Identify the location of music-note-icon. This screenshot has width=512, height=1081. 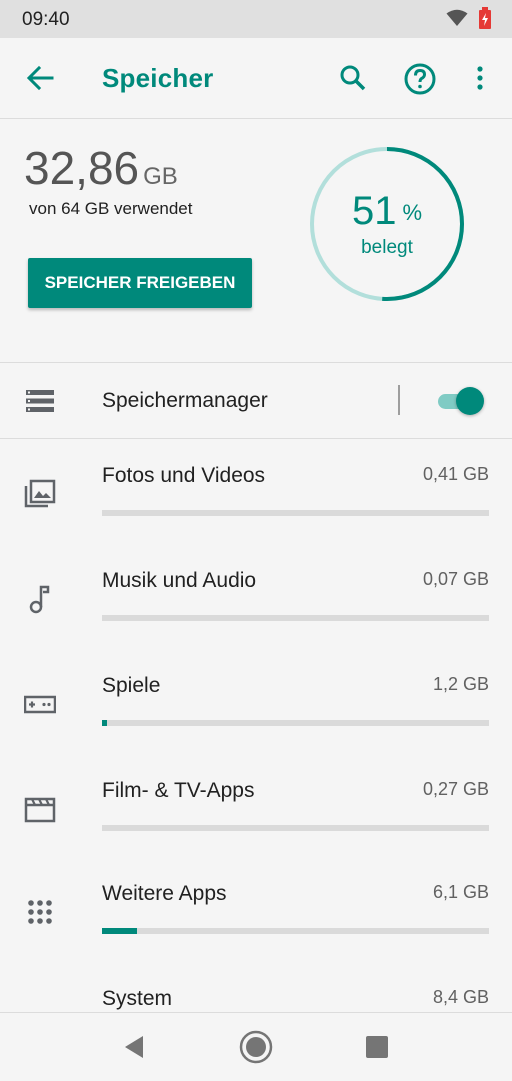
(39, 599).